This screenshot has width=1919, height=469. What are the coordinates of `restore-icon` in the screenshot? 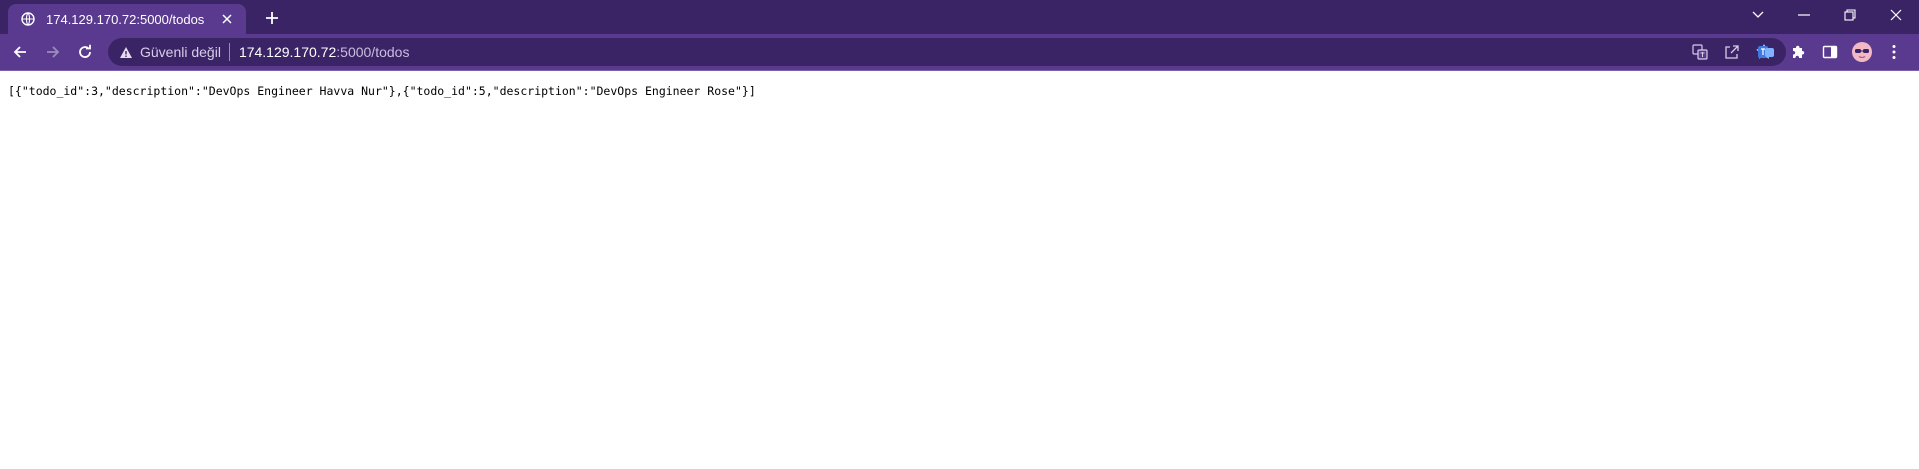 It's located at (1850, 15).